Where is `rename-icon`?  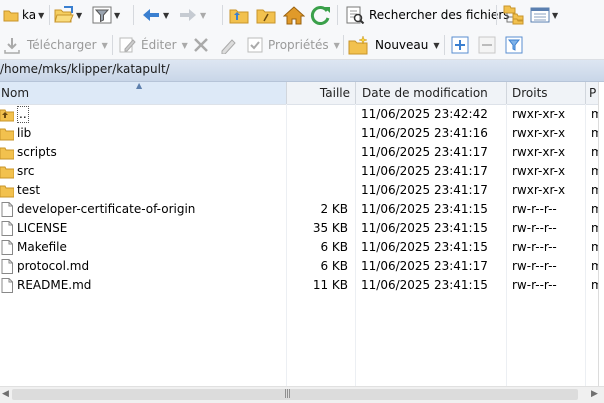 rename-icon is located at coordinates (228, 46).